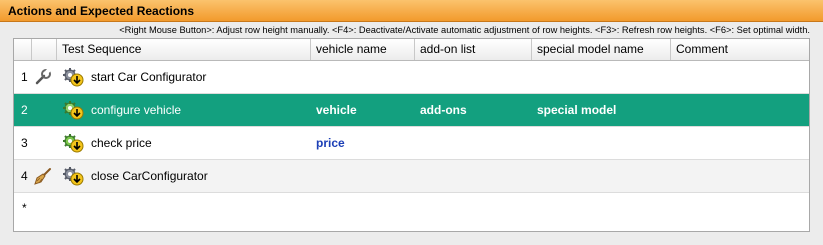  What do you see at coordinates (43, 76) in the screenshot?
I see `wrench-icon` at bounding box center [43, 76].